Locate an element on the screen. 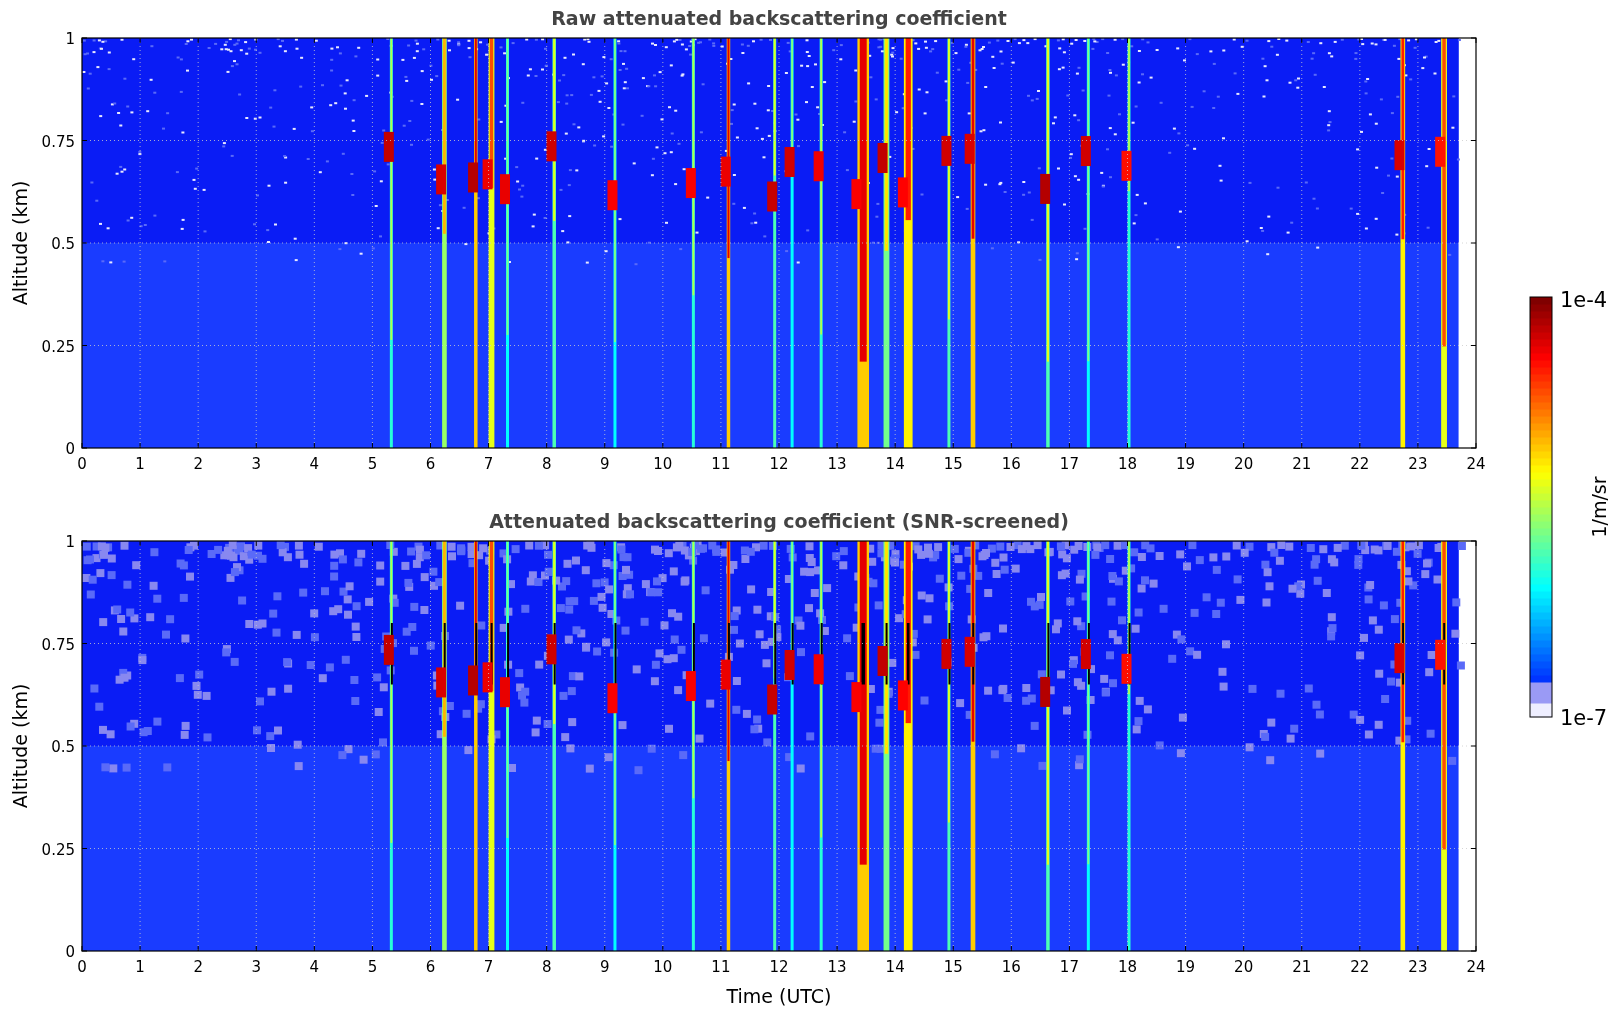  colorbar-label: 1e-7 is located at coordinates (1584, 718).